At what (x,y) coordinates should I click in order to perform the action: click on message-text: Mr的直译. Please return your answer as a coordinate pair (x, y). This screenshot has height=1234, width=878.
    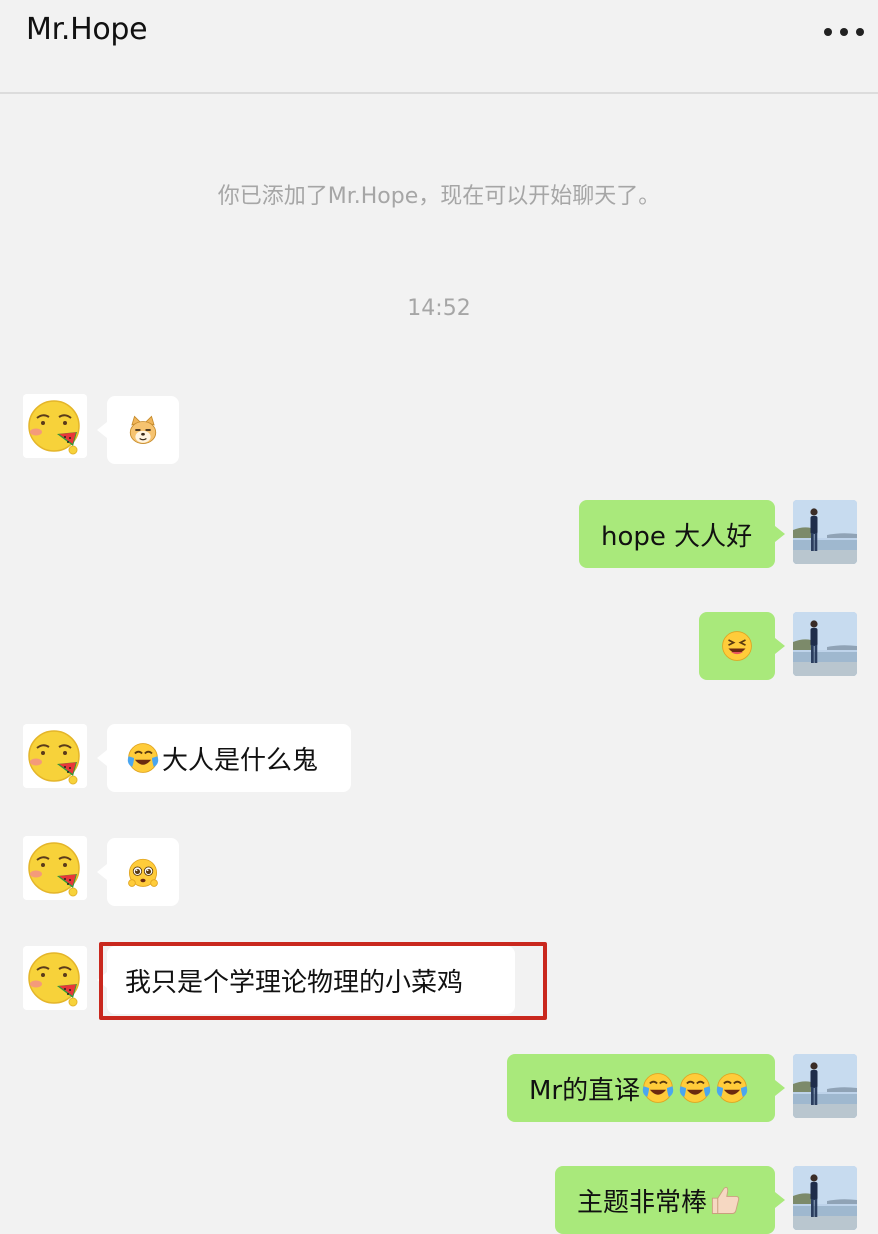
    Looking at the image, I should click on (585, 1090).